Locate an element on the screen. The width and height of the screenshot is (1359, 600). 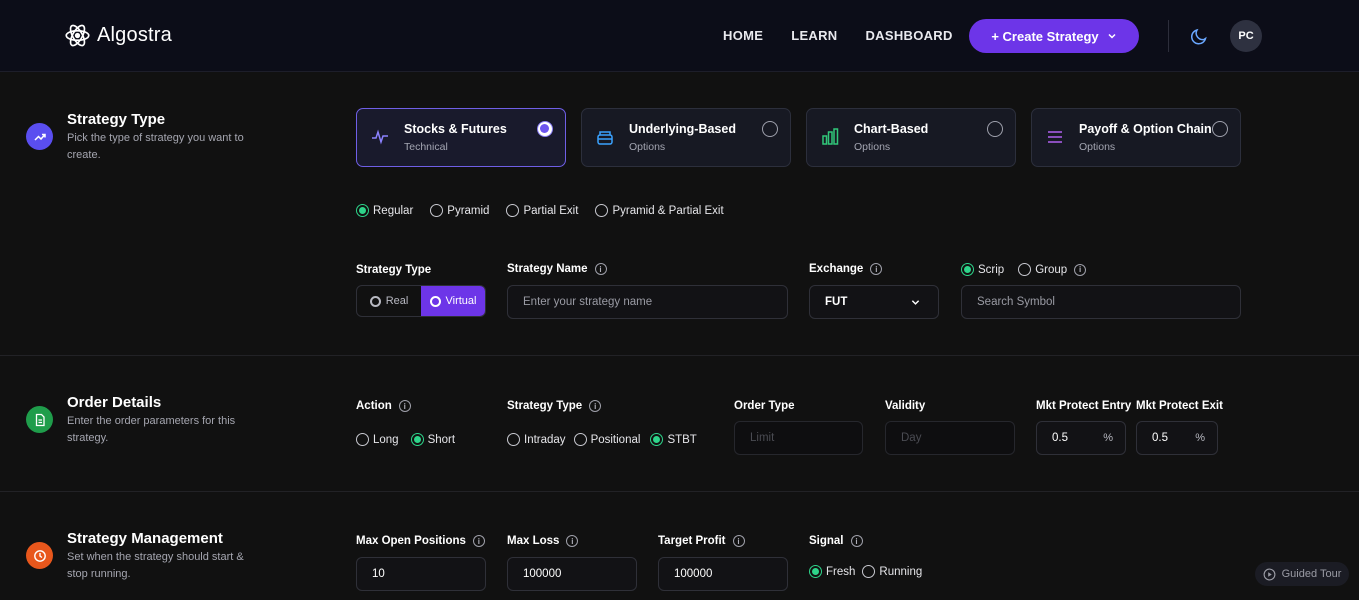
mode-partial-exit: Partial Exit is located at coordinates (542, 210).